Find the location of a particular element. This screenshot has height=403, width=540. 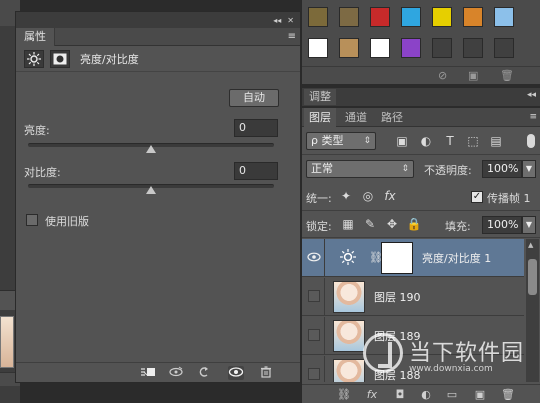

layer-list-scrollbar: ▲ is located at coordinates (532, 310).